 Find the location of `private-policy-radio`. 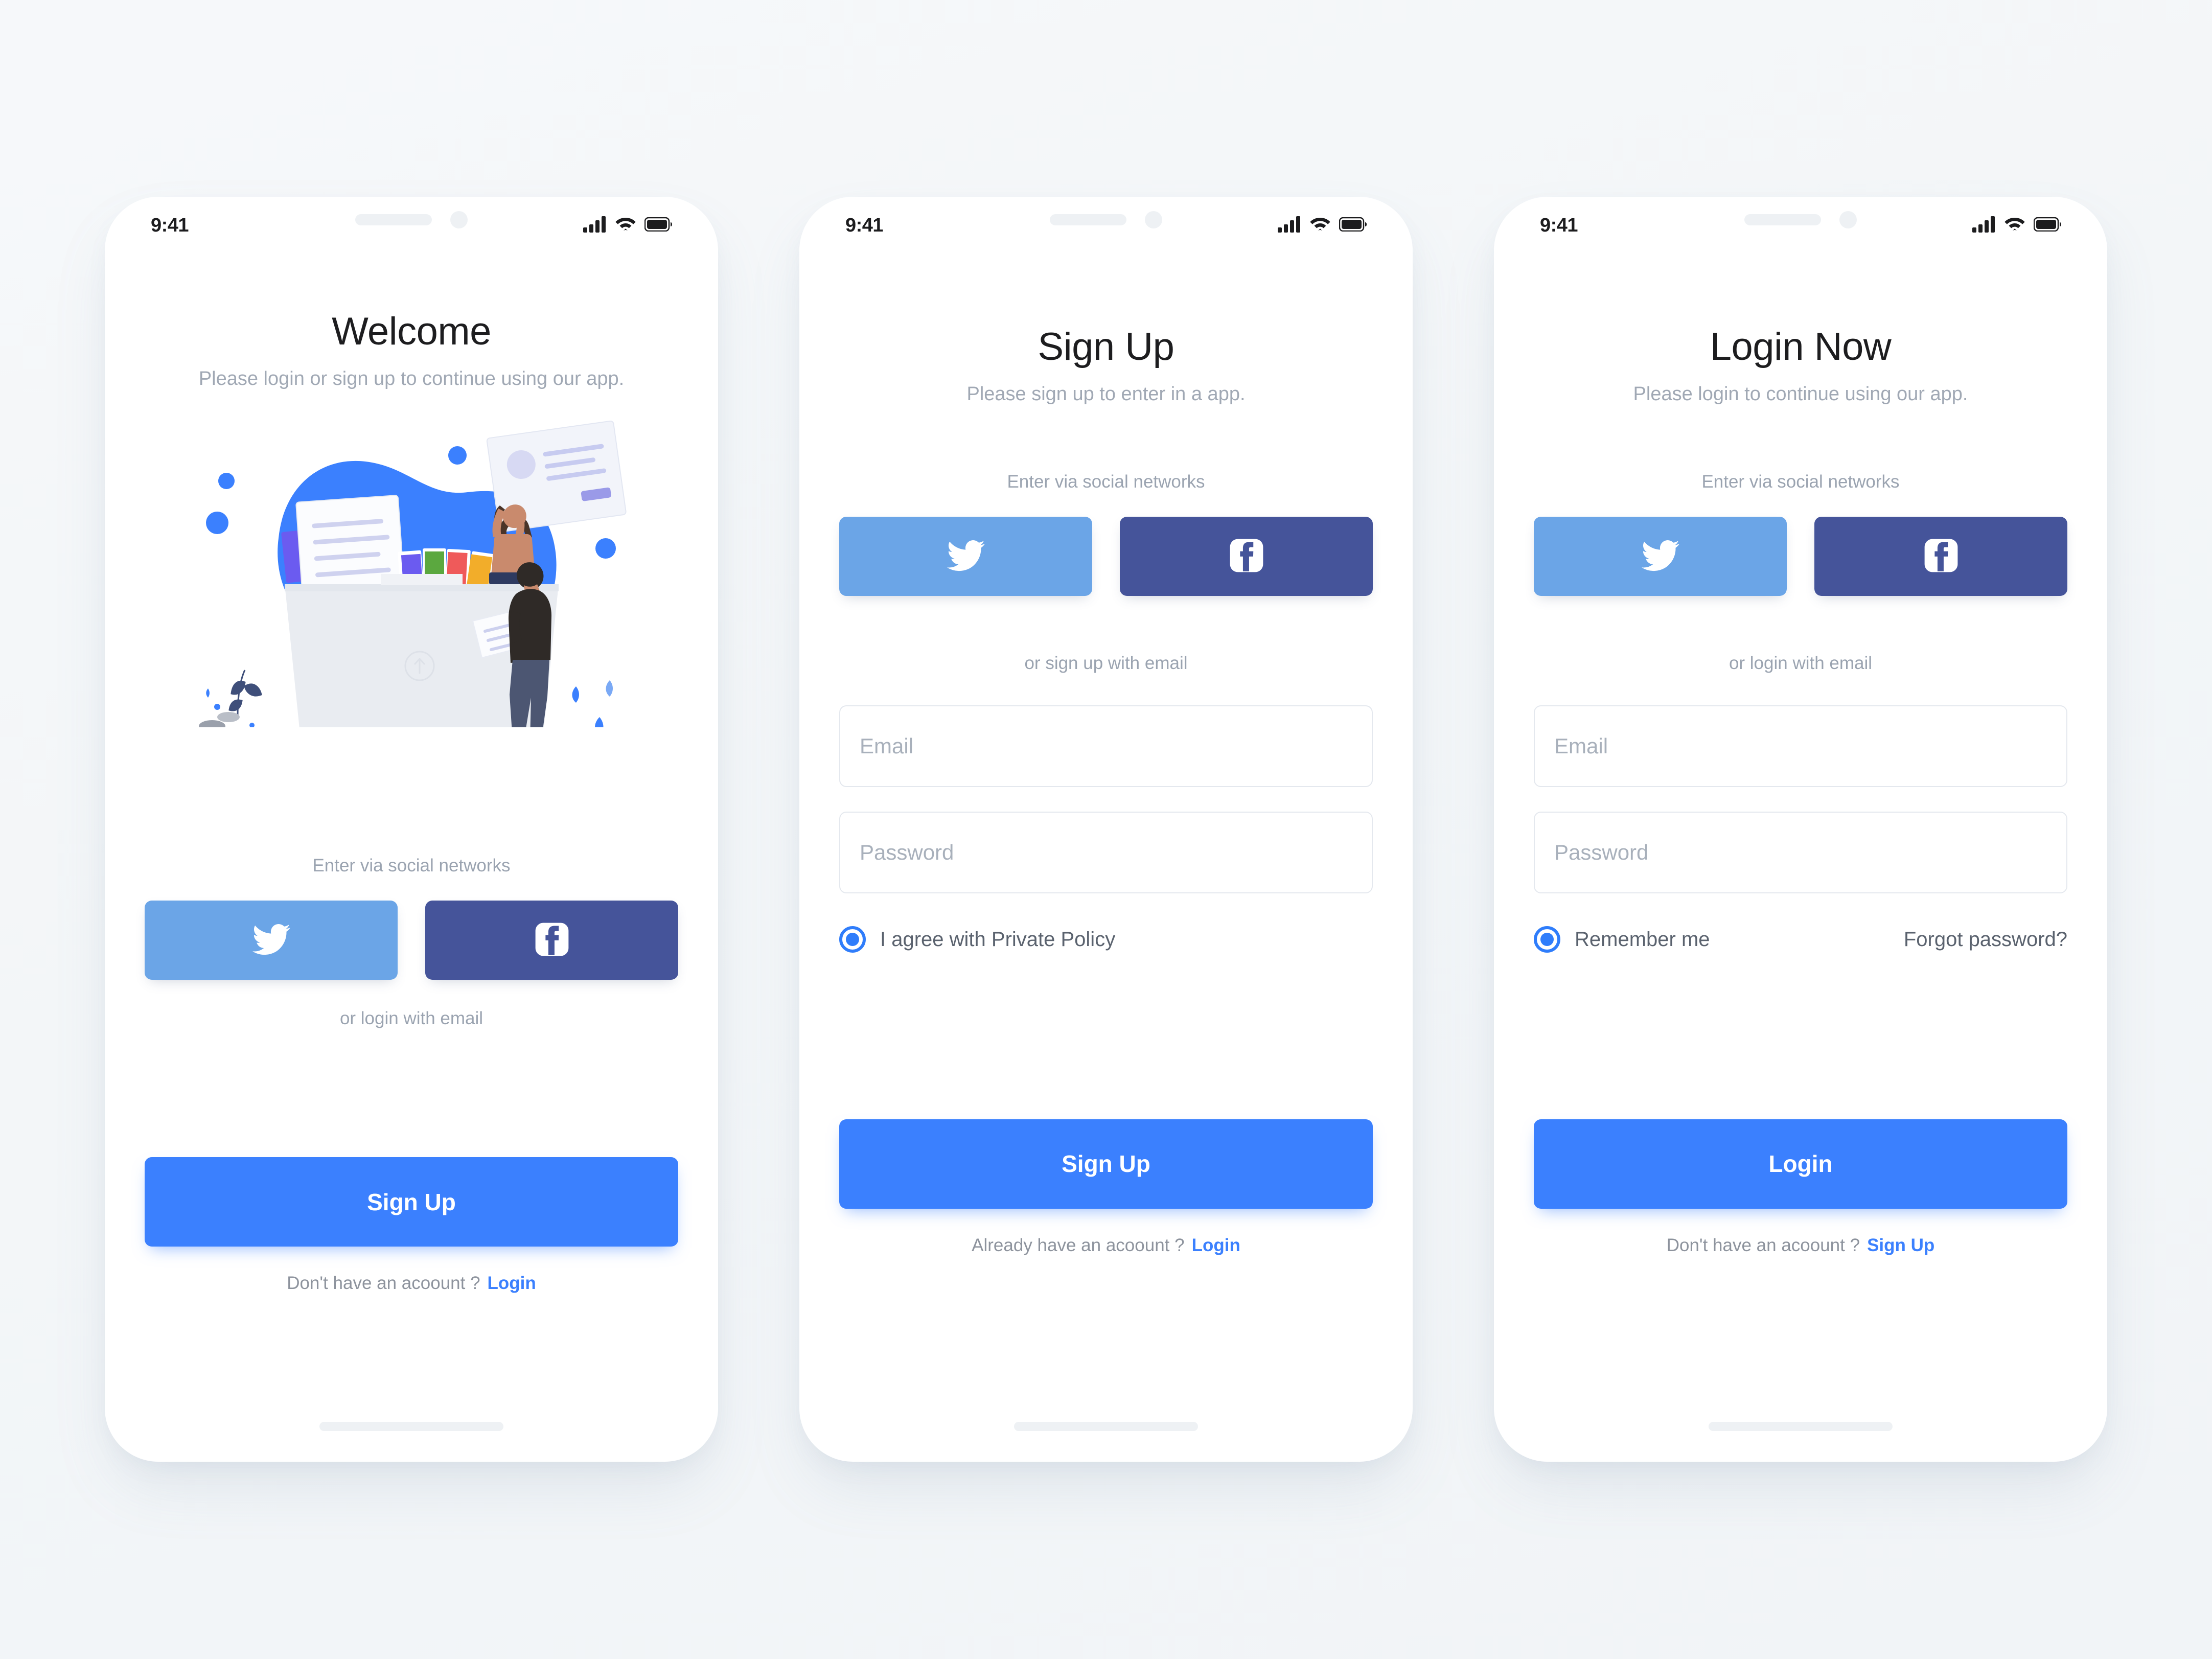

private-policy-radio is located at coordinates (852, 939).